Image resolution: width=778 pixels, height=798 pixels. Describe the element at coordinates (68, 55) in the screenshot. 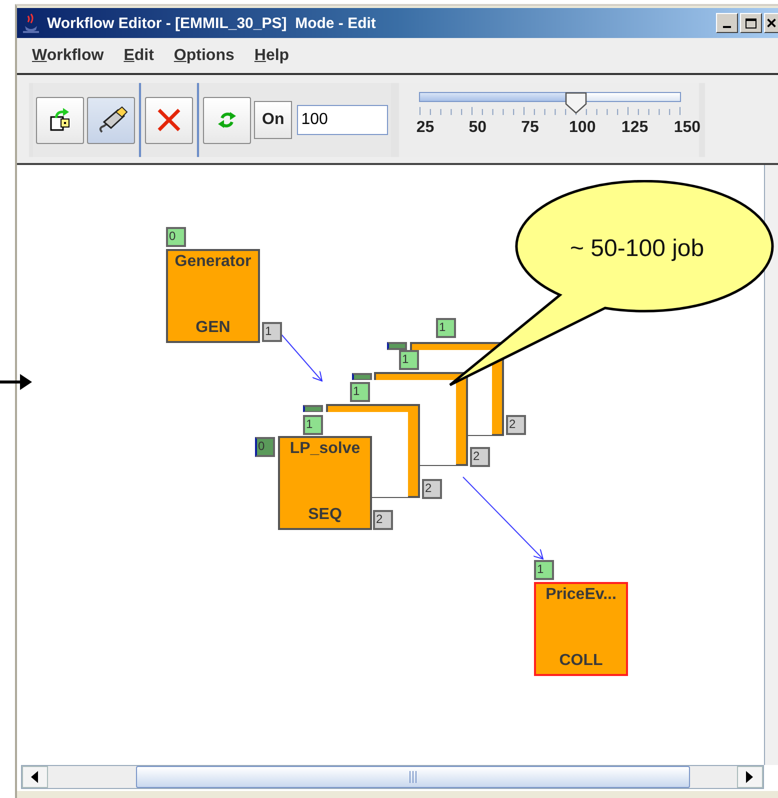

I see `menu-item: Workflow` at that location.